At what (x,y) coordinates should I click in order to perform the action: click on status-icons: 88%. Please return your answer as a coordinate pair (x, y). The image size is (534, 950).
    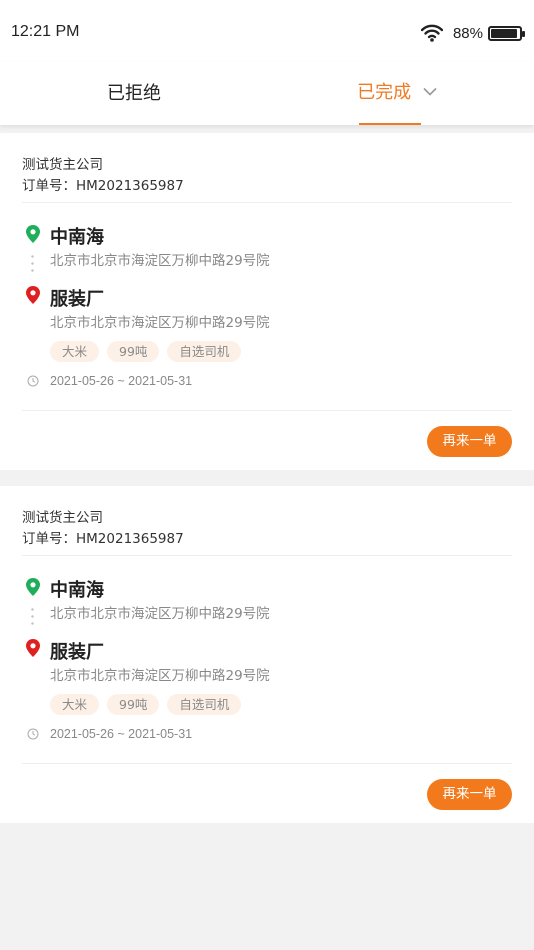
    Looking at the image, I should click on (472, 33).